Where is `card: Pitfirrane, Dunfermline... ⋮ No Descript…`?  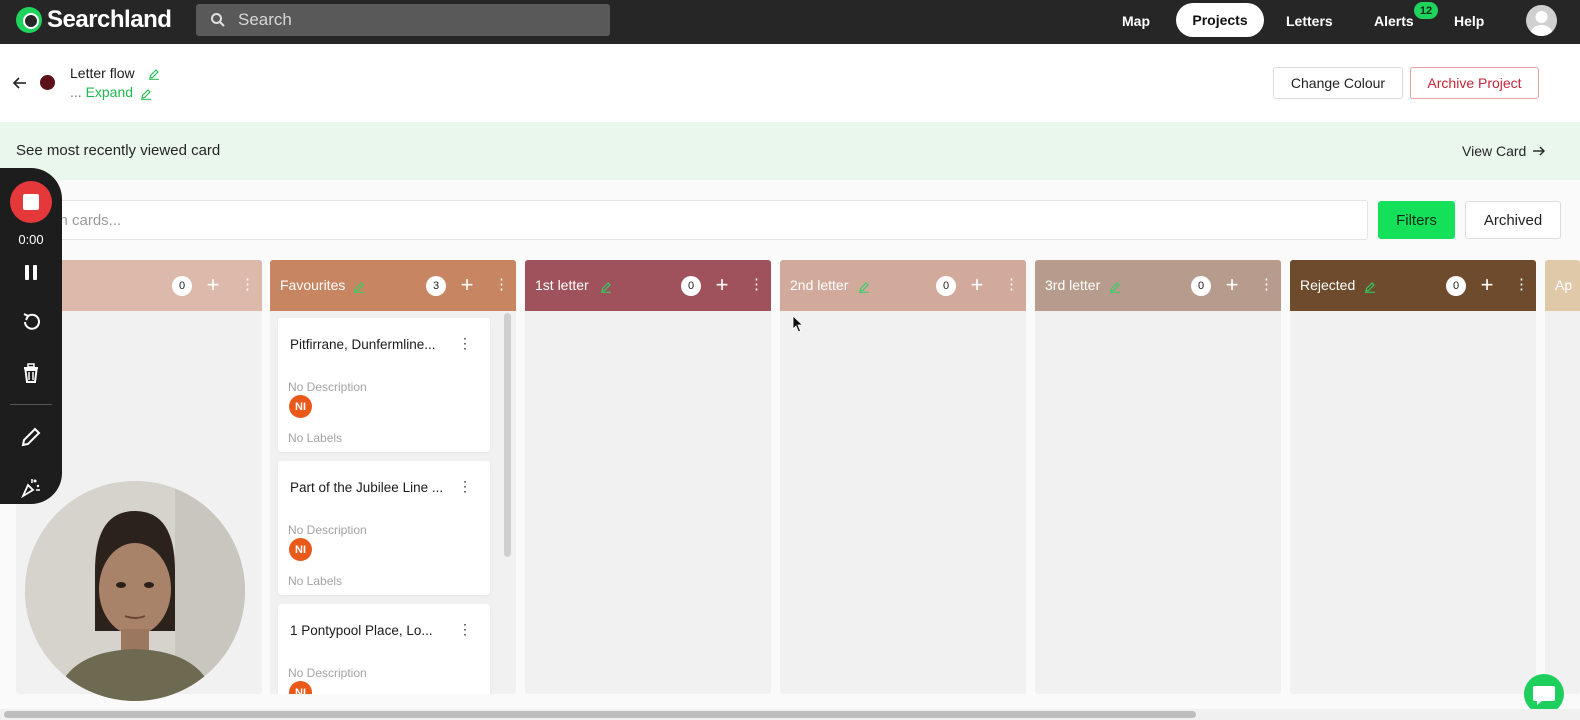
card: Pitfirrane, Dunfermline... ⋮ No Descript… is located at coordinates (384, 385).